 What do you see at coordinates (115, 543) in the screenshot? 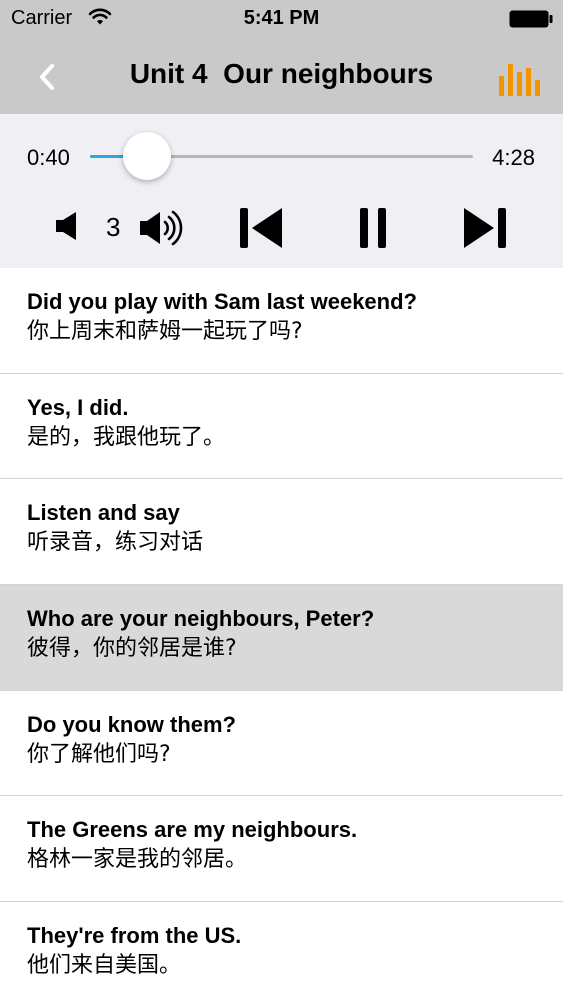
I see `sentence-chinese: 听录音，练习对话` at bounding box center [115, 543].